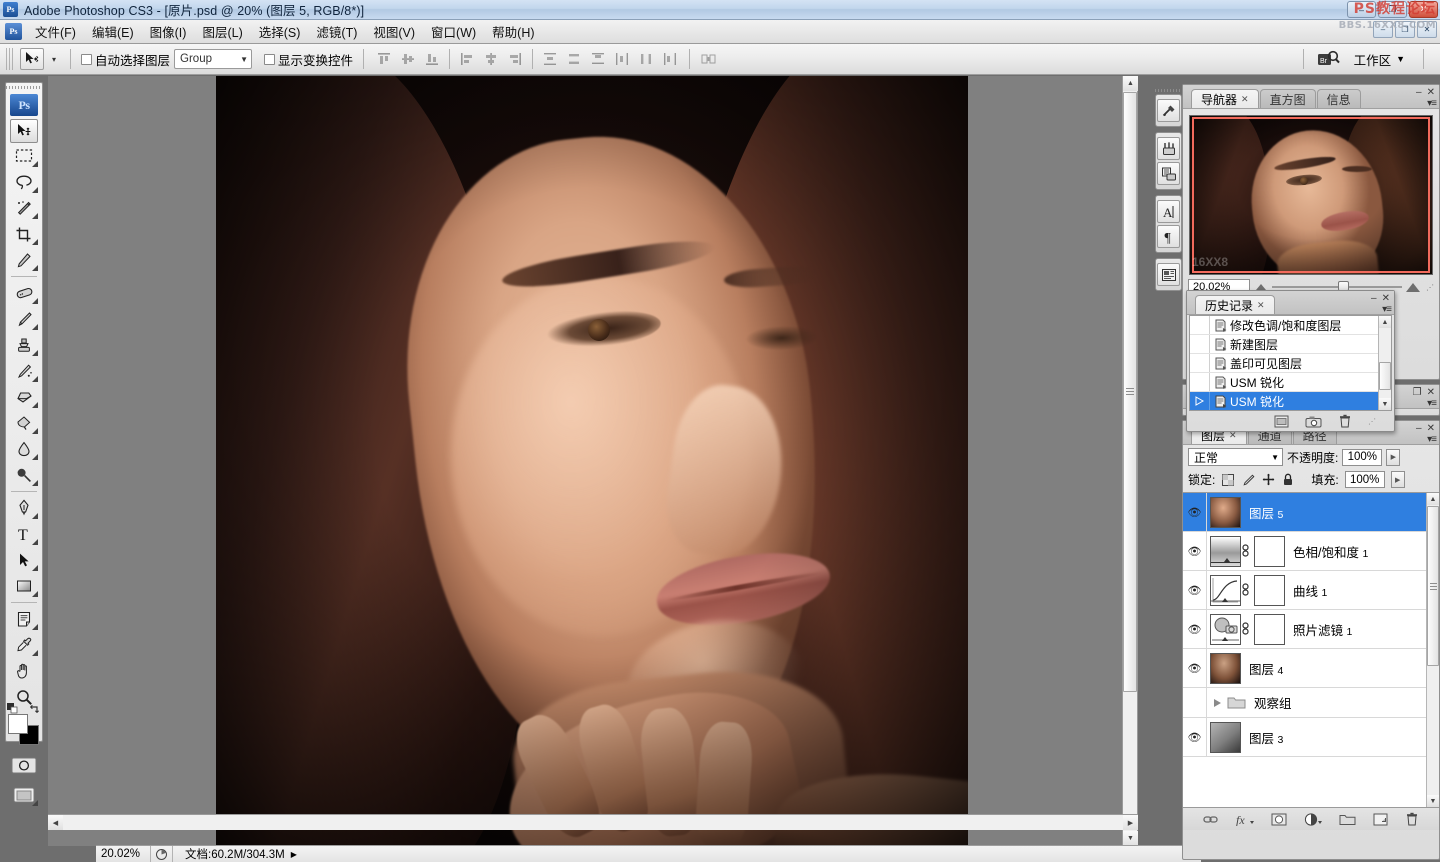 Image resolution: width=1440 pixels, height=862 pixels. What do you see at coordinates (1345, 421) in the screenshot?
I see `delete-state-icon` at bounding box center [1345, 421].